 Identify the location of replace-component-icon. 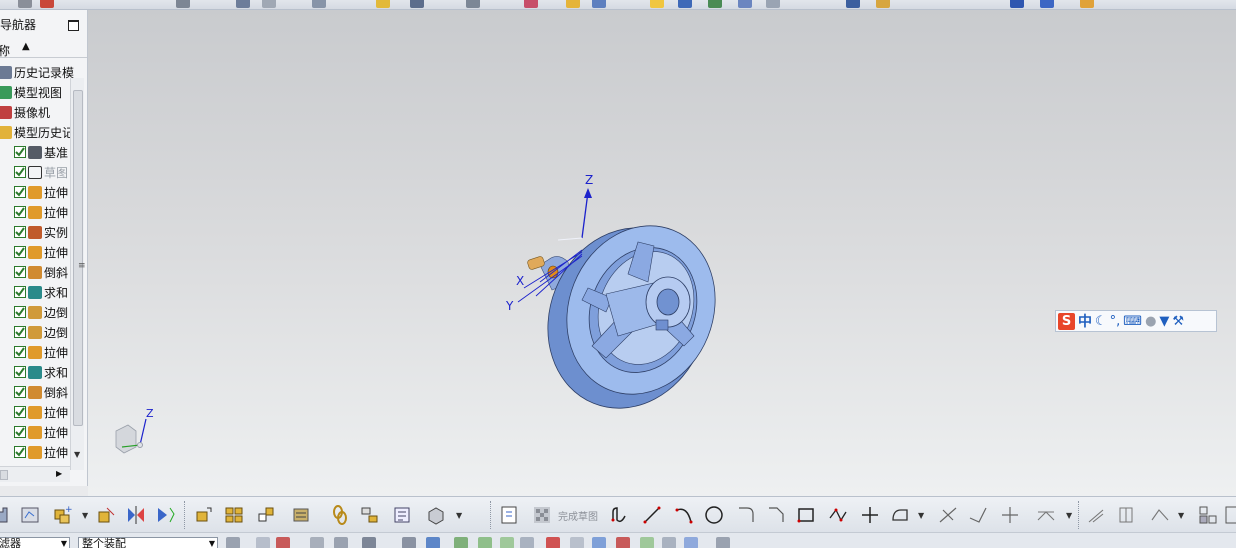
(266, 515).